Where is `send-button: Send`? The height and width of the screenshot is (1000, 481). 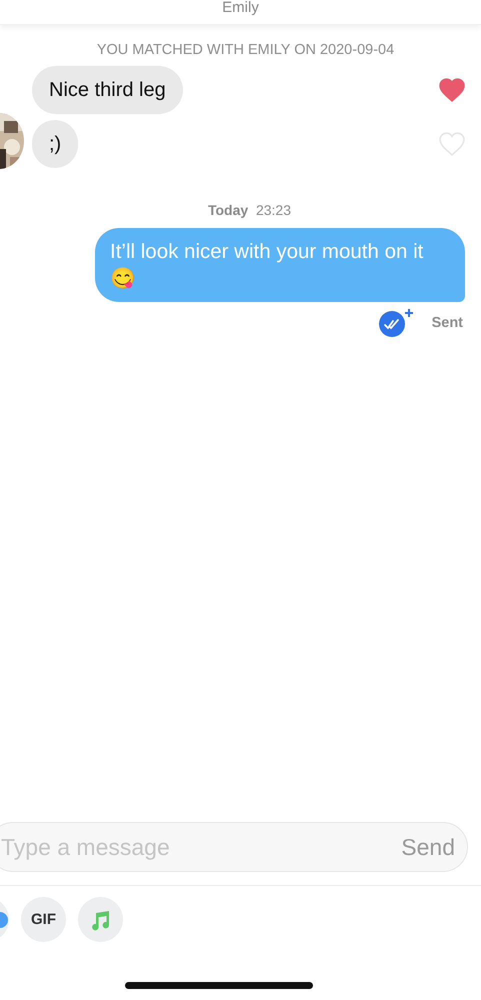
send-button: Send is located at coordinates (428, 847).